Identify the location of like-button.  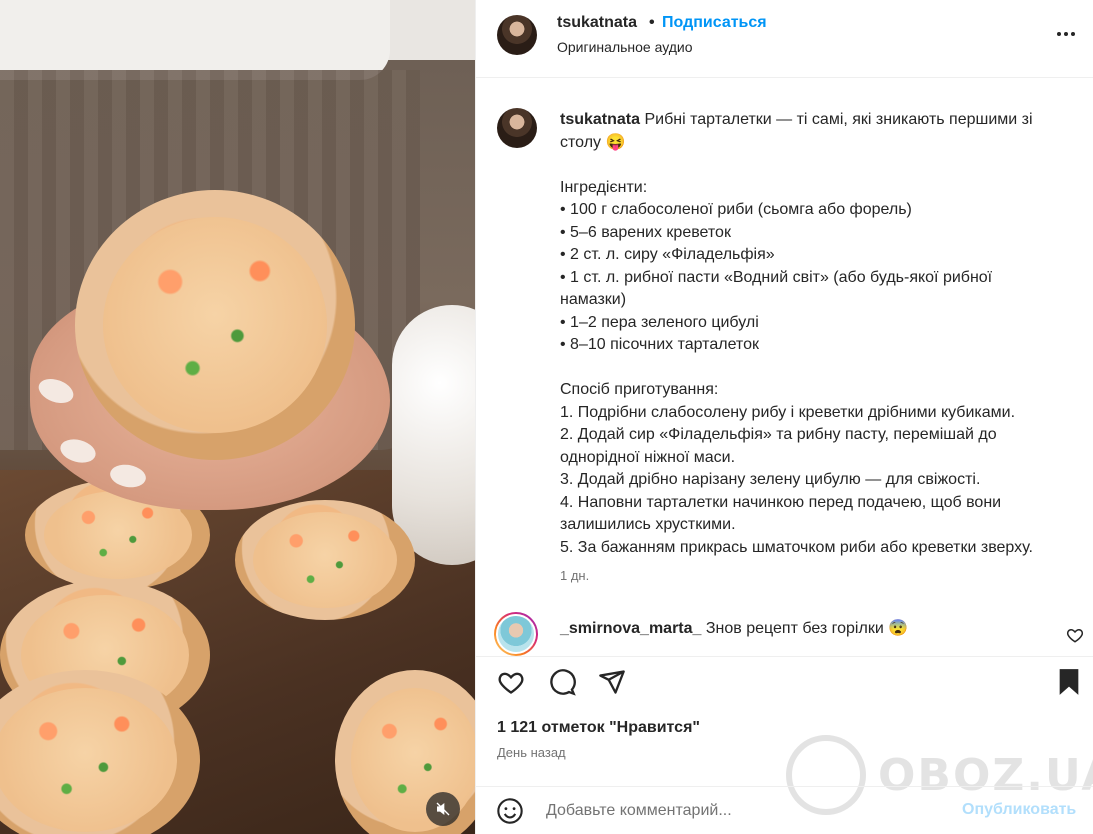
(511, 682).